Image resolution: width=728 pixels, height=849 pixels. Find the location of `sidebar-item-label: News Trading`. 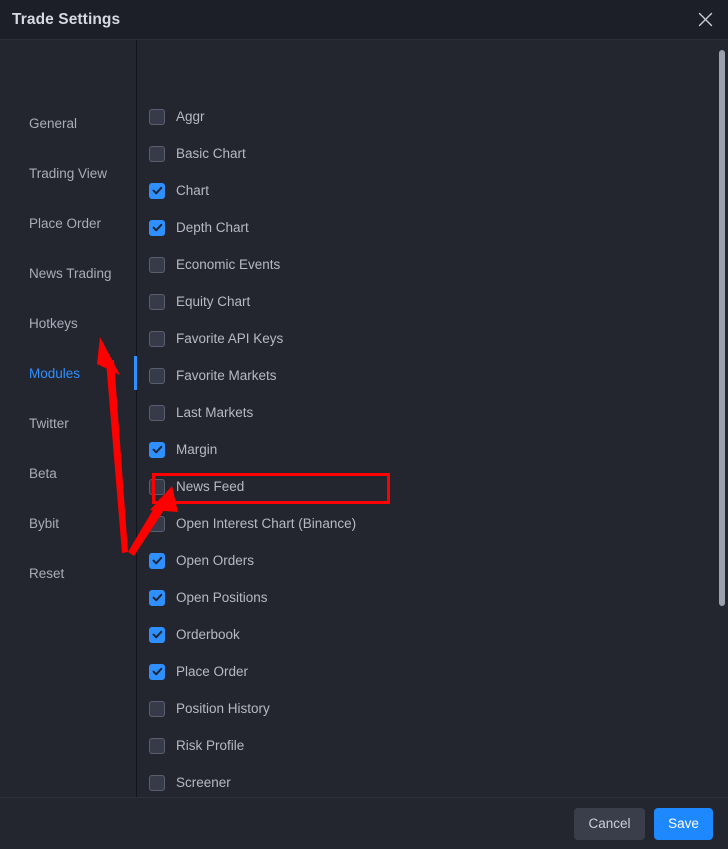

sidebar-item-label: News Trading is located at coordinates (70, 273).